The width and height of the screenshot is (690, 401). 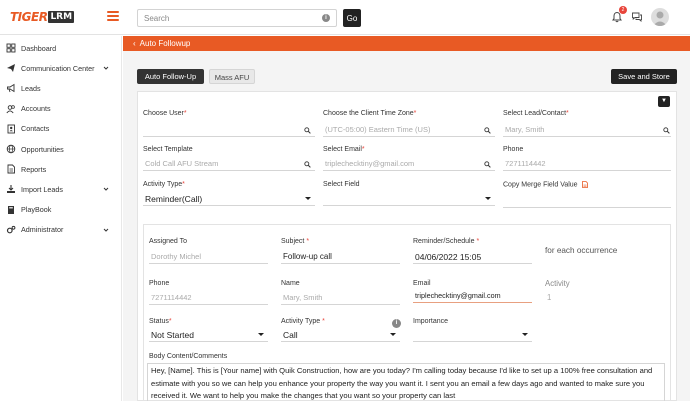 What do you see at coordinates (344, 149) in the screenshot?
I see `email-label: Select Email*` at bounding box center [344, 149].